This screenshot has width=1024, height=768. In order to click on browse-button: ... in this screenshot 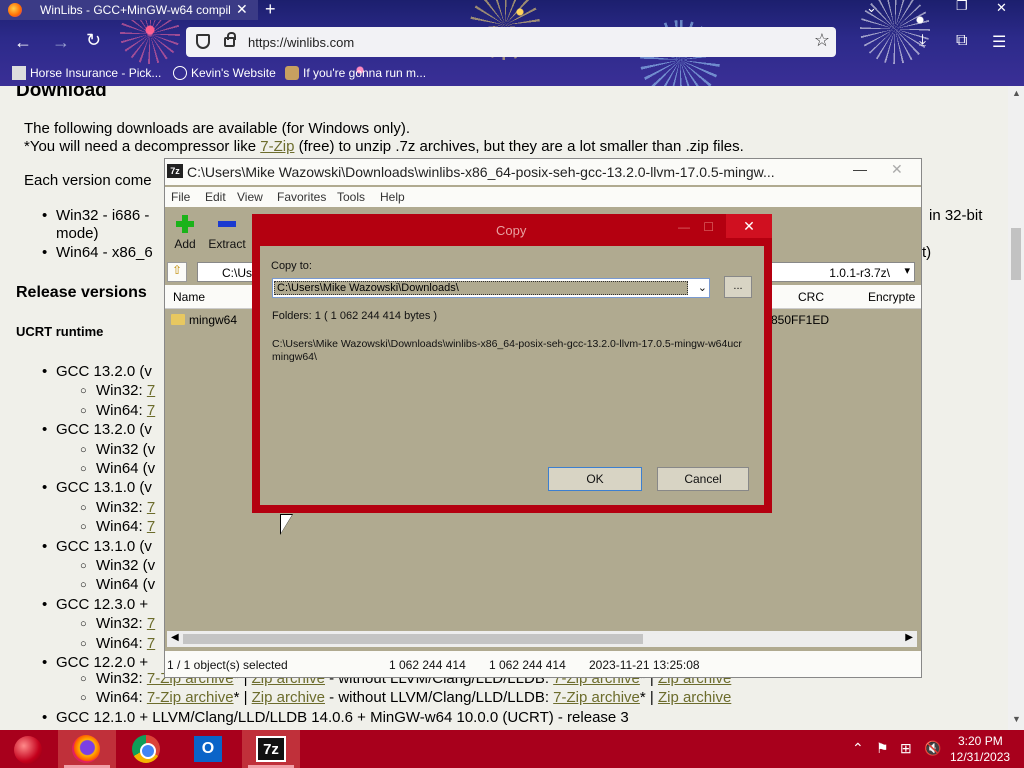, I will do `click(738, 287)`.